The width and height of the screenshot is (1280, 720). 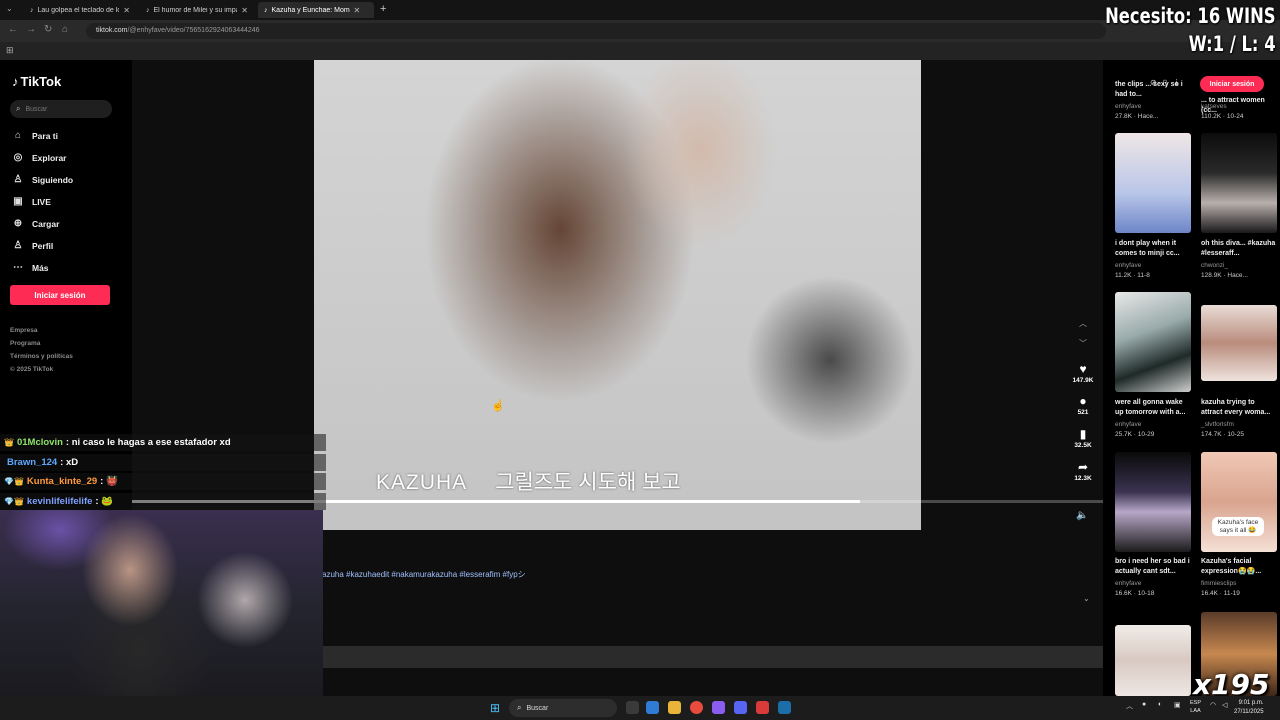 What do you see at coordinates (1129, 706) in the screenshot?
I see `tray-chevron-icon: ︿` at bounding box center [1129, 706].